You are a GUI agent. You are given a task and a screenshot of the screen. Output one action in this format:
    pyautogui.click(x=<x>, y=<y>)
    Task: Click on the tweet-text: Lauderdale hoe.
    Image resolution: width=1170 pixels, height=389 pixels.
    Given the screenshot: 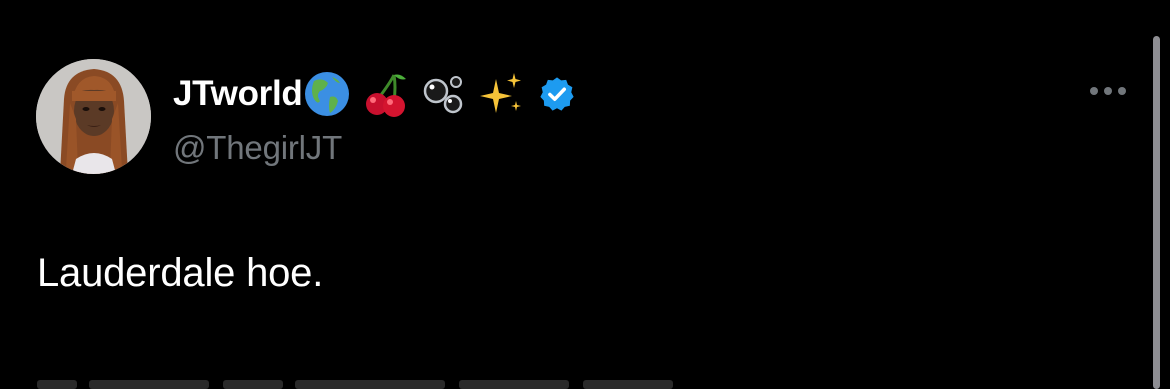 What is the action you would take?
    pyautogui.click(x=180, y=273)
    